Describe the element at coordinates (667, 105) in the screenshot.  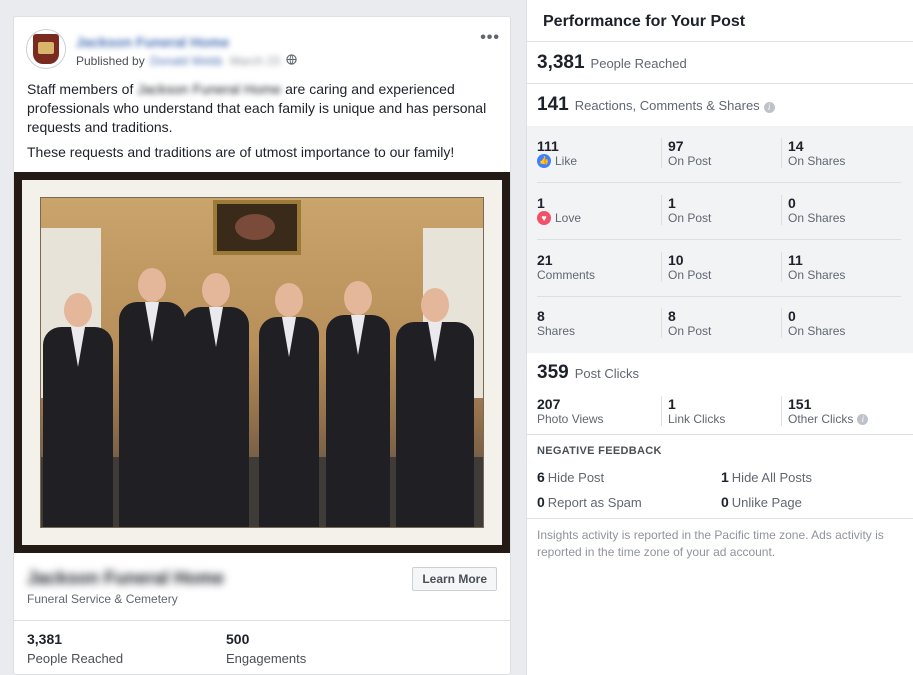
I see `reactions-total-label: Reactions, Comments & Shares` at that location.